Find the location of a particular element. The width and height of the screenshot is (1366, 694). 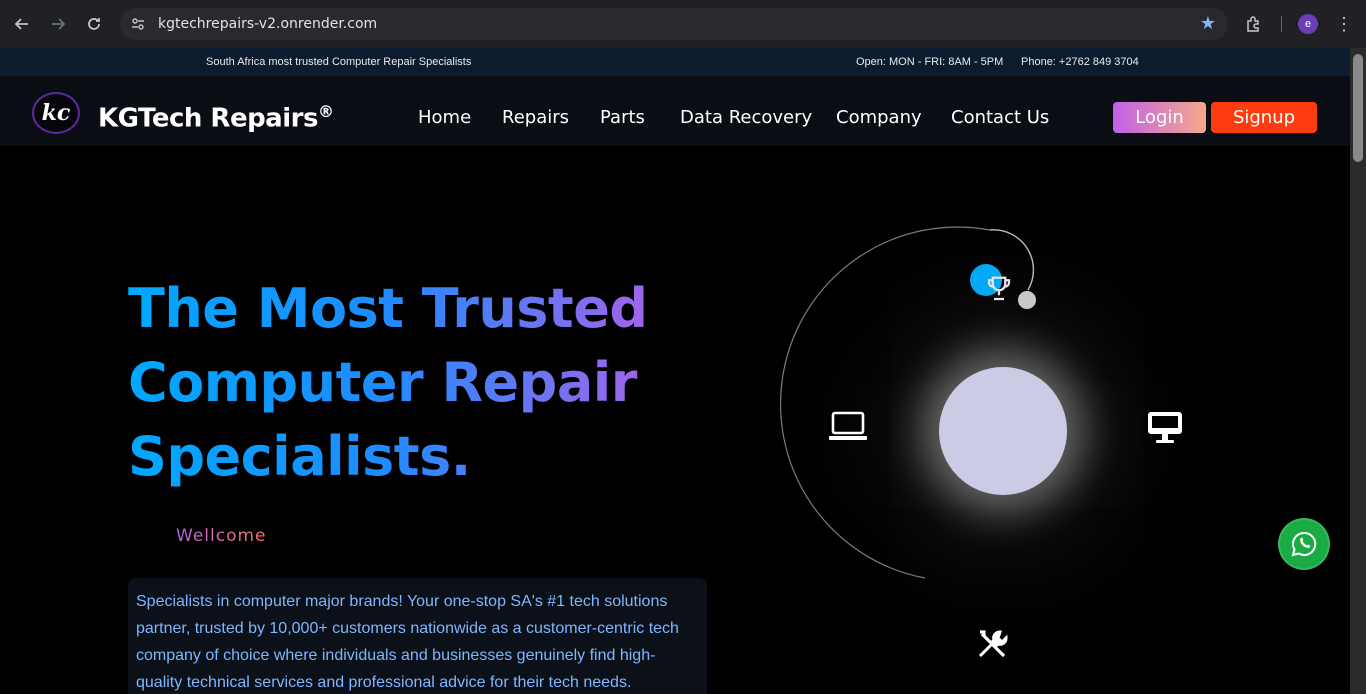

topbar-hours: Open: MON - FRI: 8AM - 5PM is located at coordinates (930, 62).